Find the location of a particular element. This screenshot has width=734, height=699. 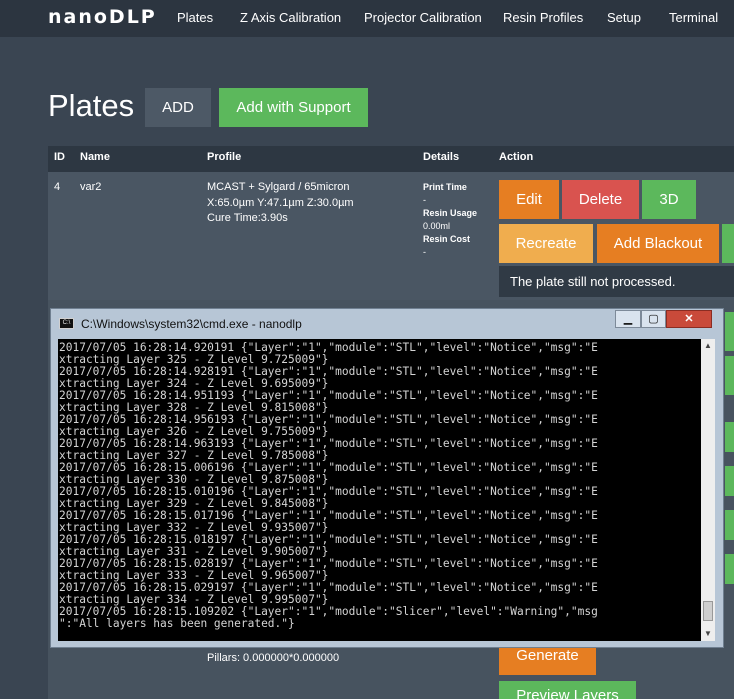

resin-usage-label: Resin Usage is located at coordinates (450, 213).